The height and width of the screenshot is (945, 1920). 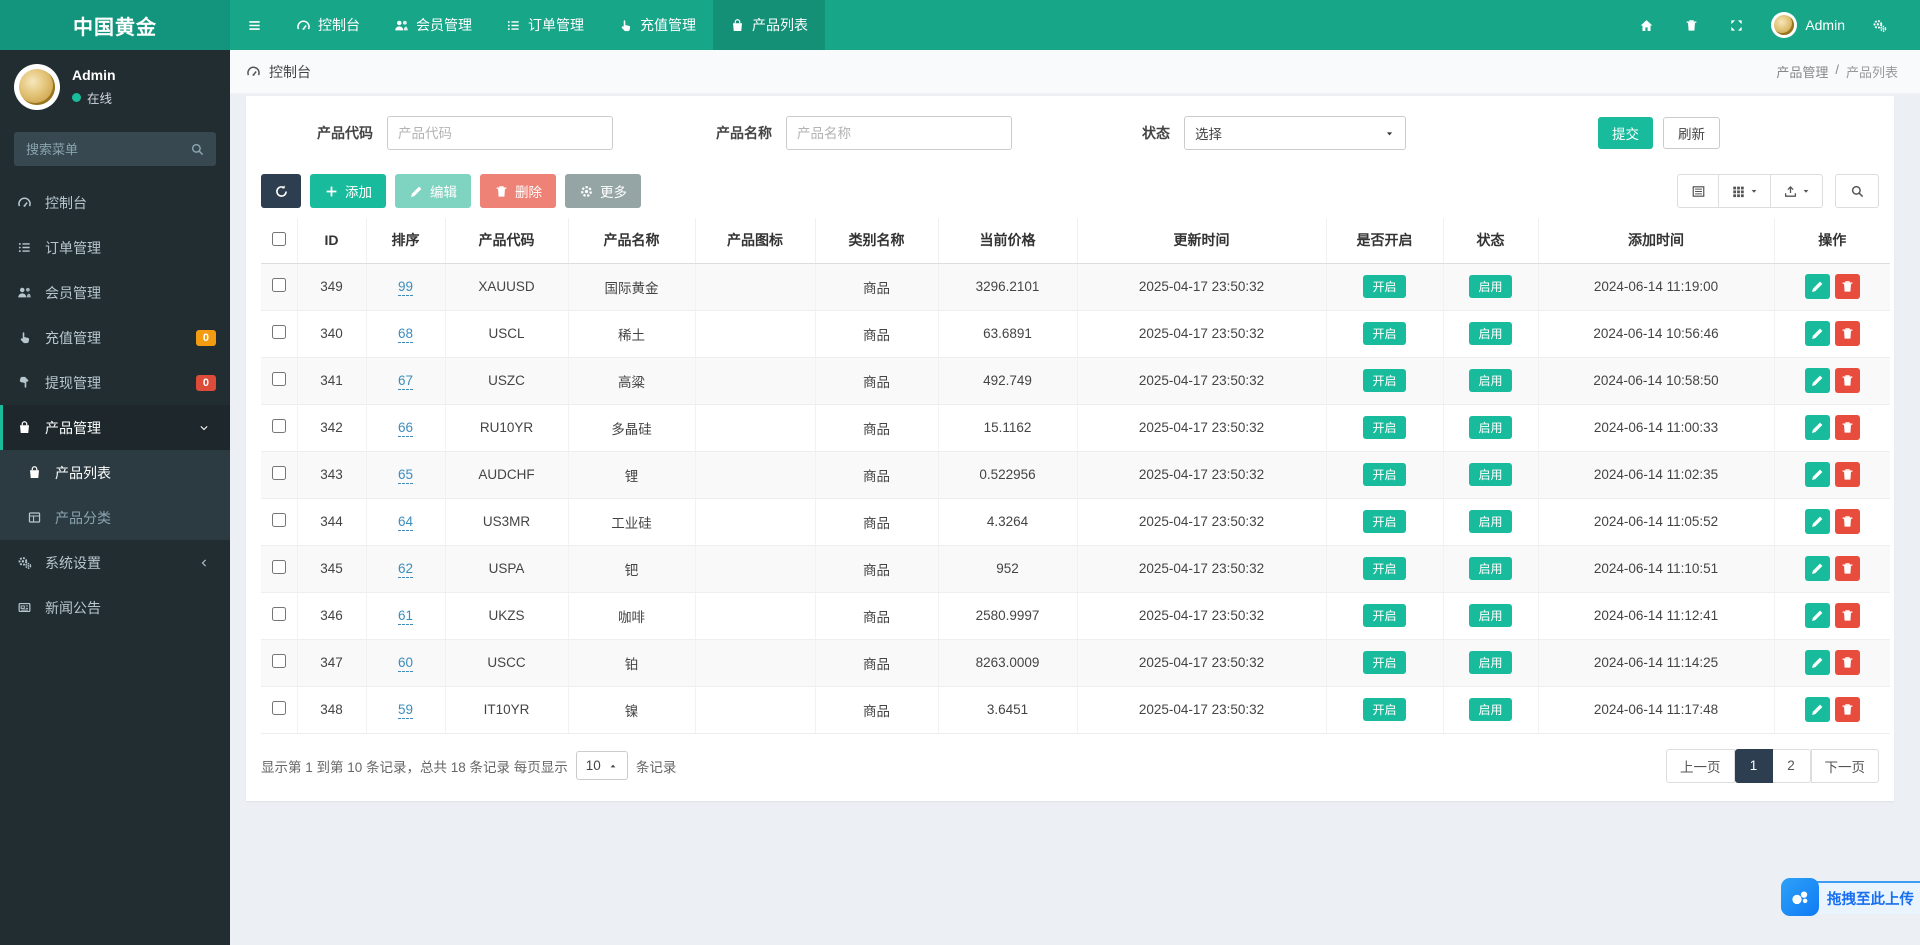 I want to click on sidebar-item-hand-down: 提现管理 0, so click(x=115, y=382).